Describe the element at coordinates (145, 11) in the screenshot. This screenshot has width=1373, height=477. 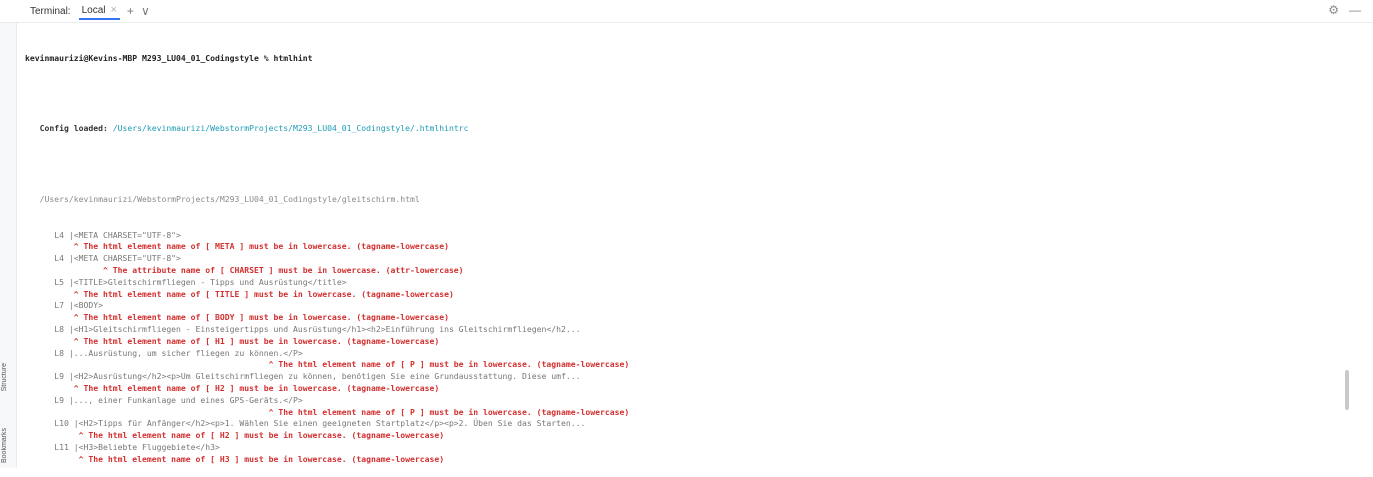
I see `chevron-down-icon: ∨` at that location.